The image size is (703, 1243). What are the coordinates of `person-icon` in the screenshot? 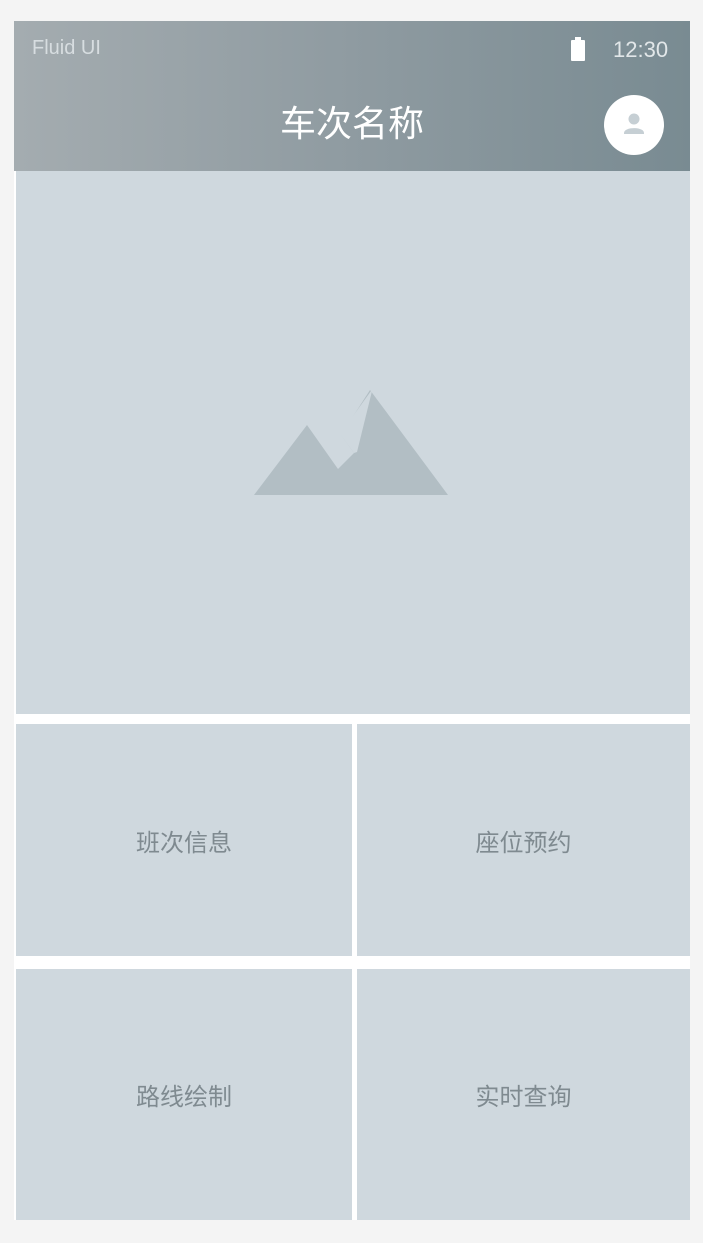 It's located at (634, 123).